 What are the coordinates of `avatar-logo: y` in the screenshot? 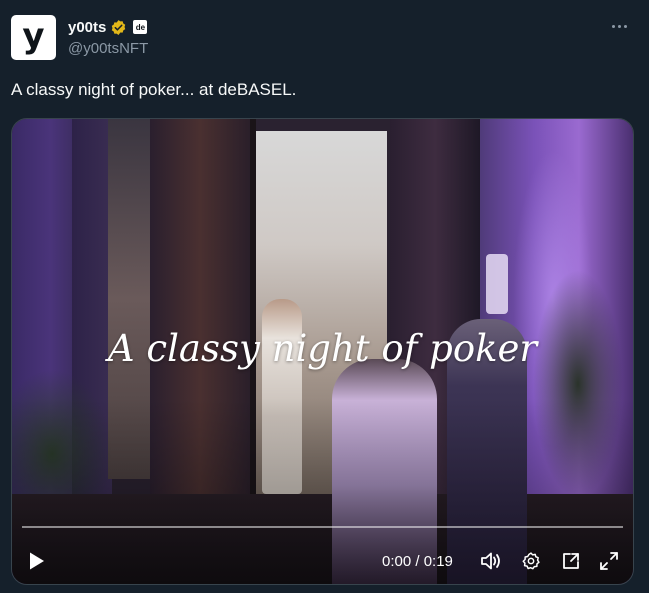 It's located at (33, 36).